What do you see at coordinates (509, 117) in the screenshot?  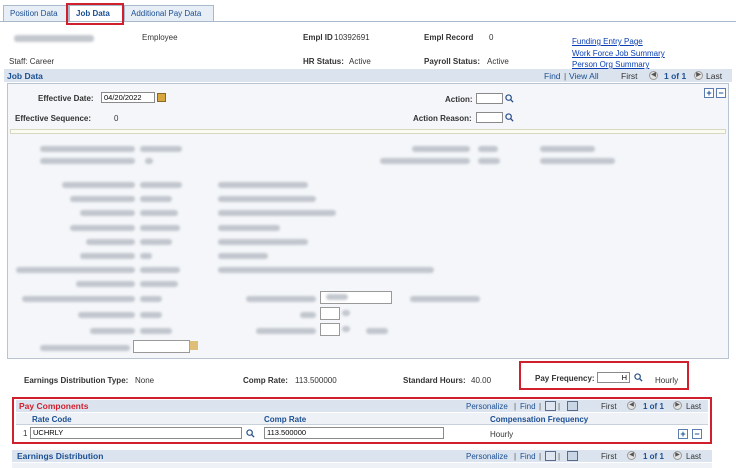 I see `action-reason-lookup-icon` at bounding box center [509, 117].